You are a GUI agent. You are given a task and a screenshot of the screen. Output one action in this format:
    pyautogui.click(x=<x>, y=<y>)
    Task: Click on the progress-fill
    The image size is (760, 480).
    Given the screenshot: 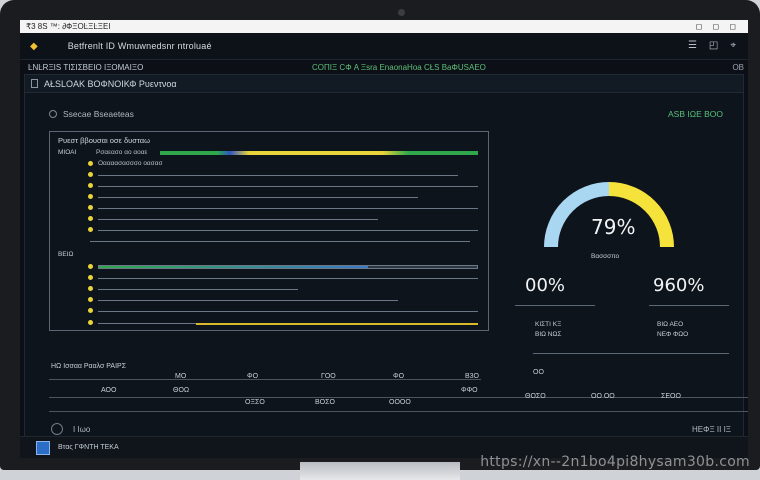 What is the action you would take?
    pyautogui.click(x=233, y=267)
    